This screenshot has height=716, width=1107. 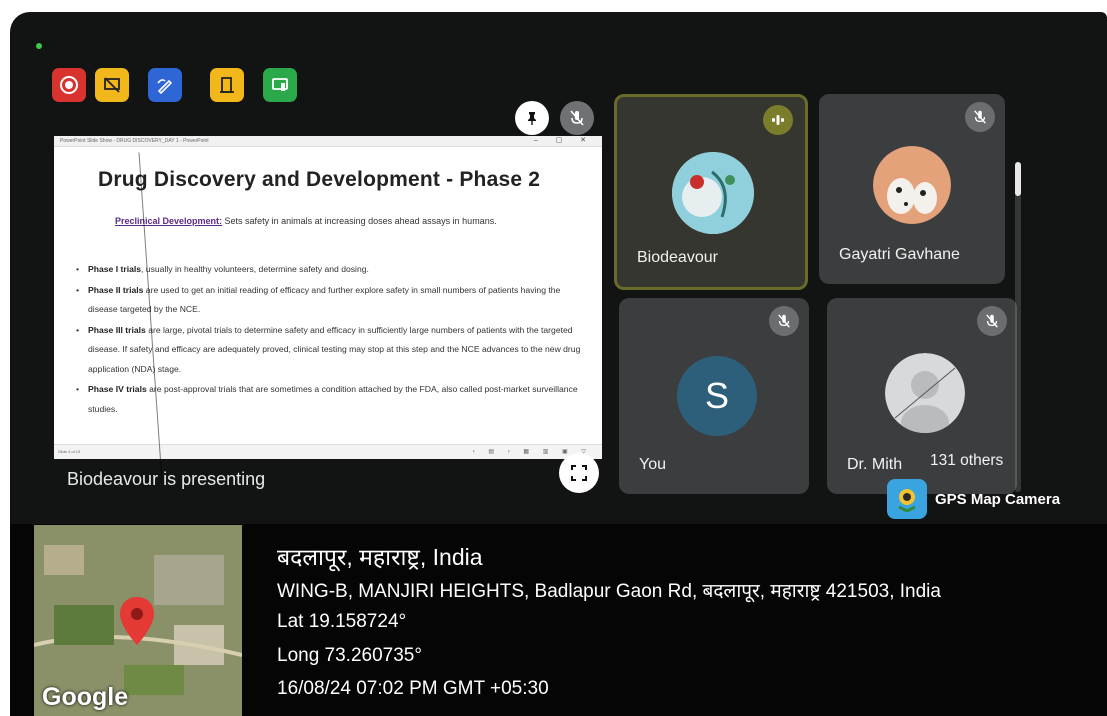 What do you see at coordinates (652, 464) in the screenshot?
I see `participant-name: You` at bounding box center [652, 464].